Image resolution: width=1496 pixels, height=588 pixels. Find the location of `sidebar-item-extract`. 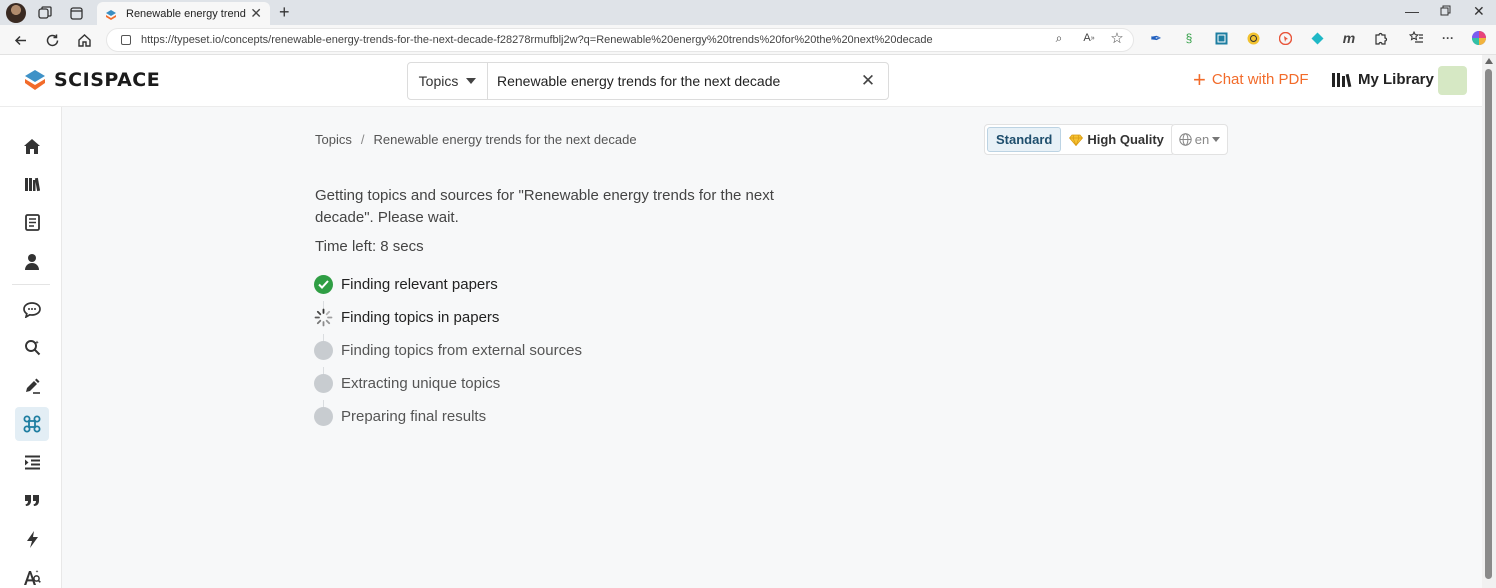

sidebar-item-extract is located at coordinates (32, 539).